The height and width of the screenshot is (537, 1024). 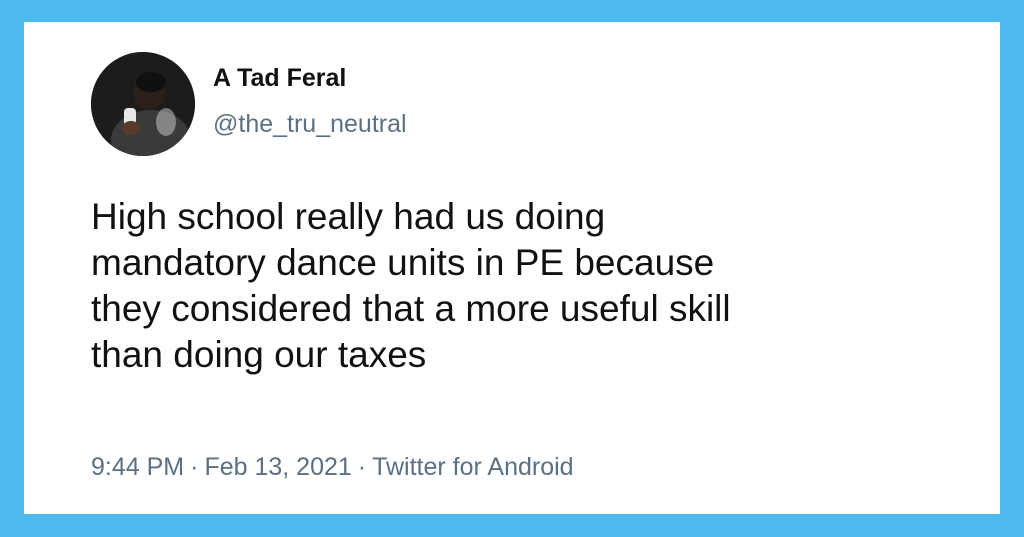 What do you see at coordinates (403, 262) in the screenshot?
I see `tweet-text-line: mandatory dance units in PE because` at bounding box center [403, 262].